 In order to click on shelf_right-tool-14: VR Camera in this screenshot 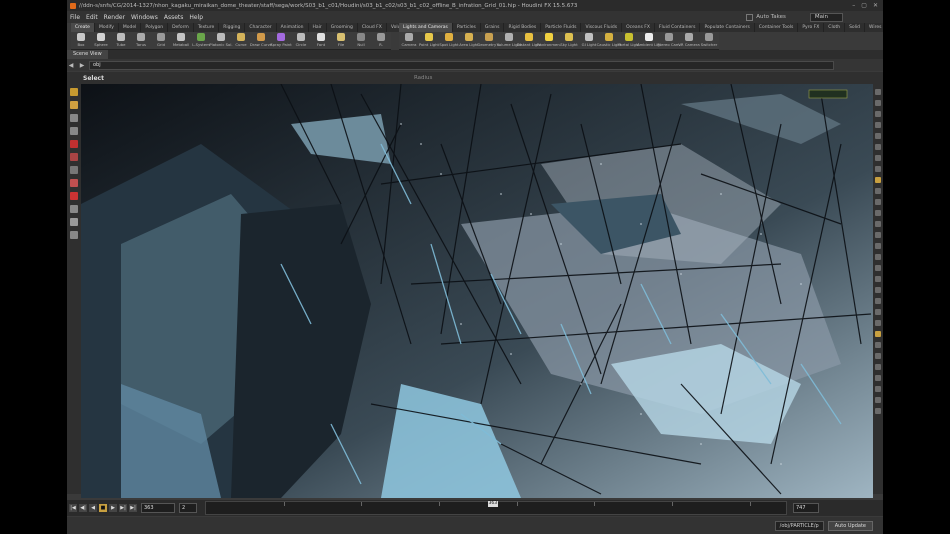, I will do `click(689, 40)`.